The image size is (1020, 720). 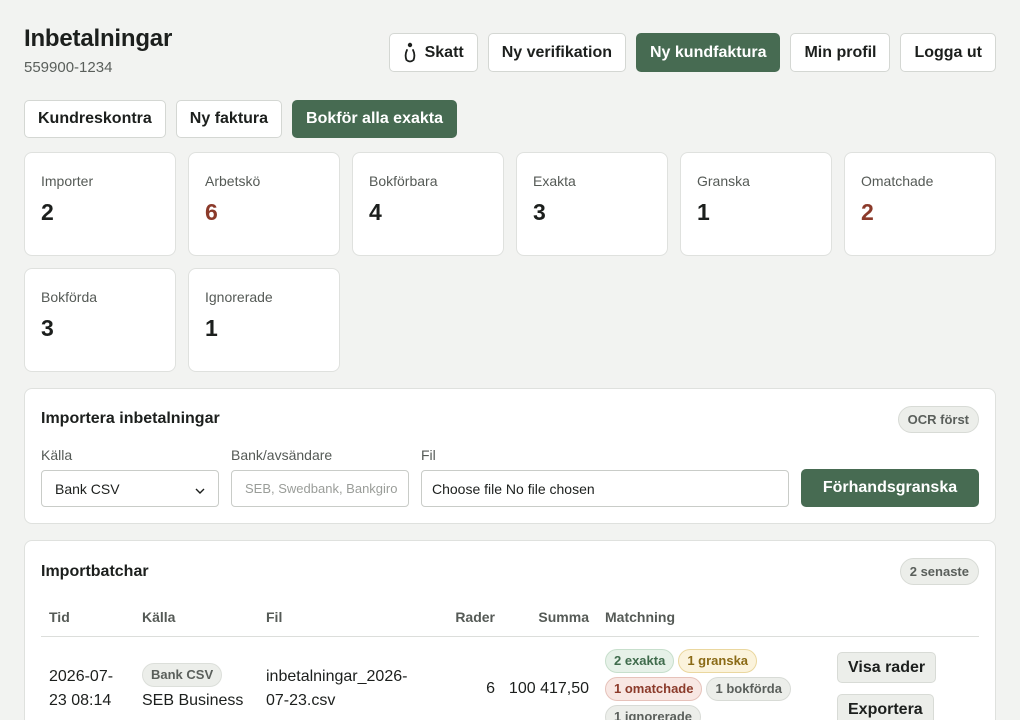 What do you see at coordinates (337, 676) in the screenshot?
I see `file-name-line1: inbetalningar_2026-` at bounding box center [337, 676].